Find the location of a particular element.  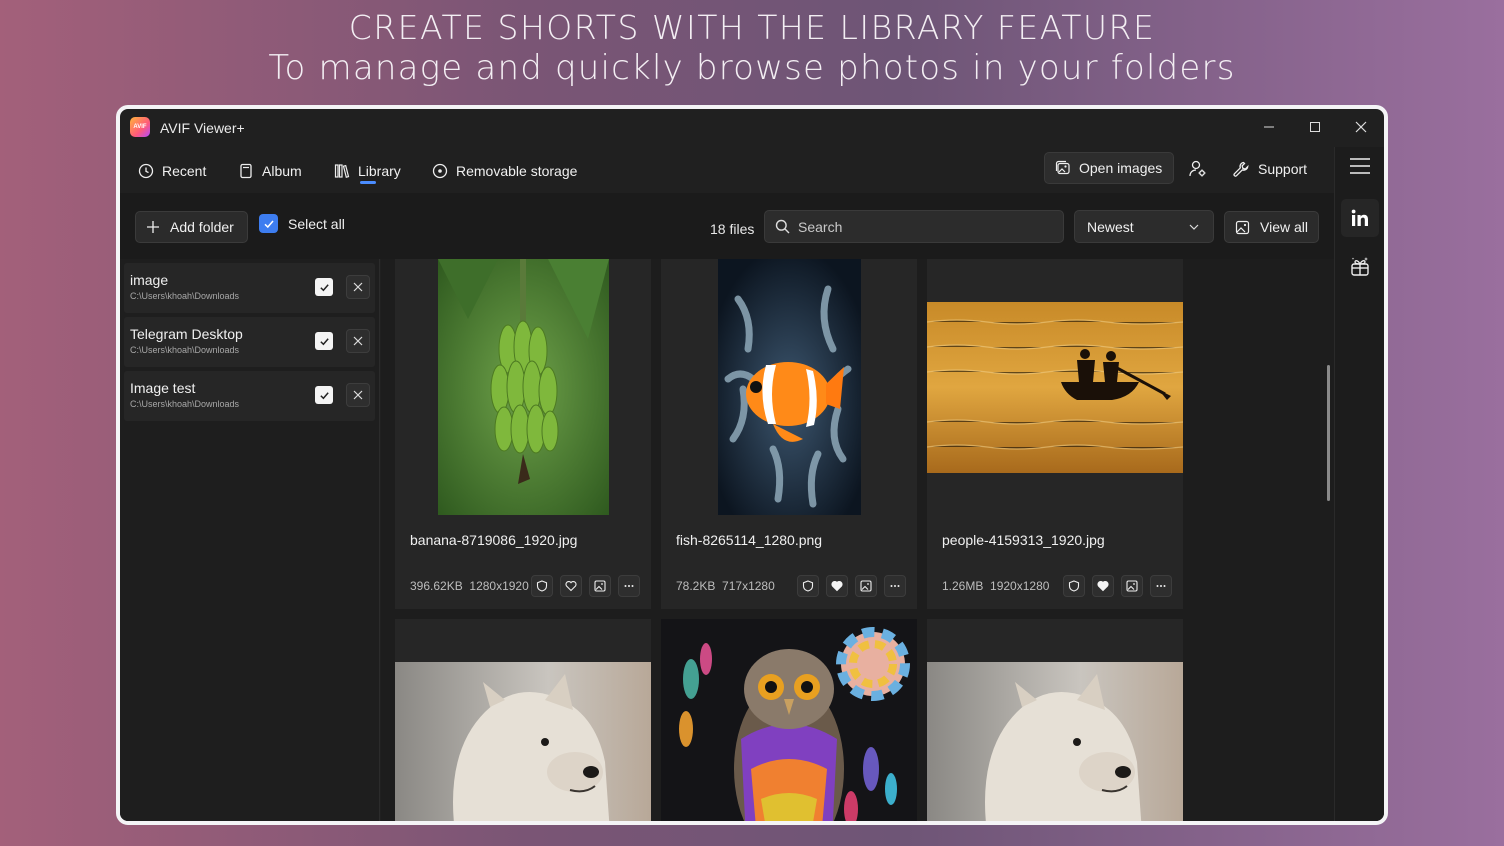

clownfish-photo is located at coordinates (789, 387).